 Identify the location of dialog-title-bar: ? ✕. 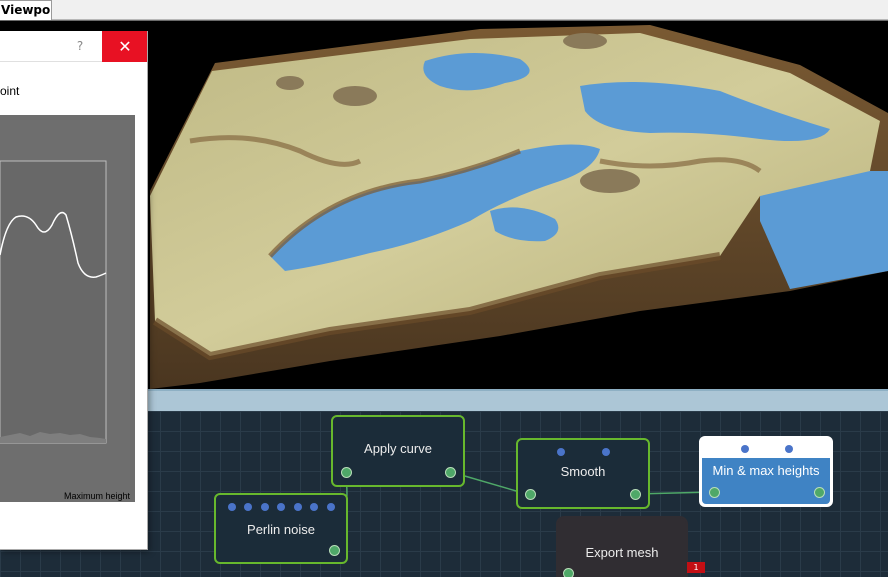
(73, 46).